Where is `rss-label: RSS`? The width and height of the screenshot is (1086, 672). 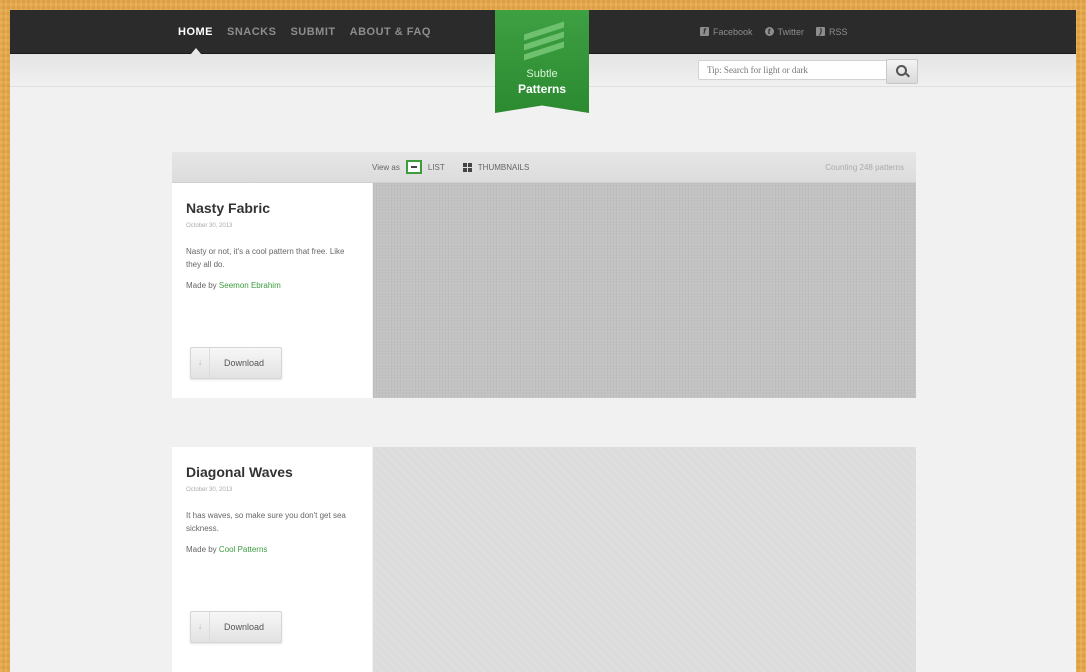
rss-label: RSS is located at coordinates (838, 31).